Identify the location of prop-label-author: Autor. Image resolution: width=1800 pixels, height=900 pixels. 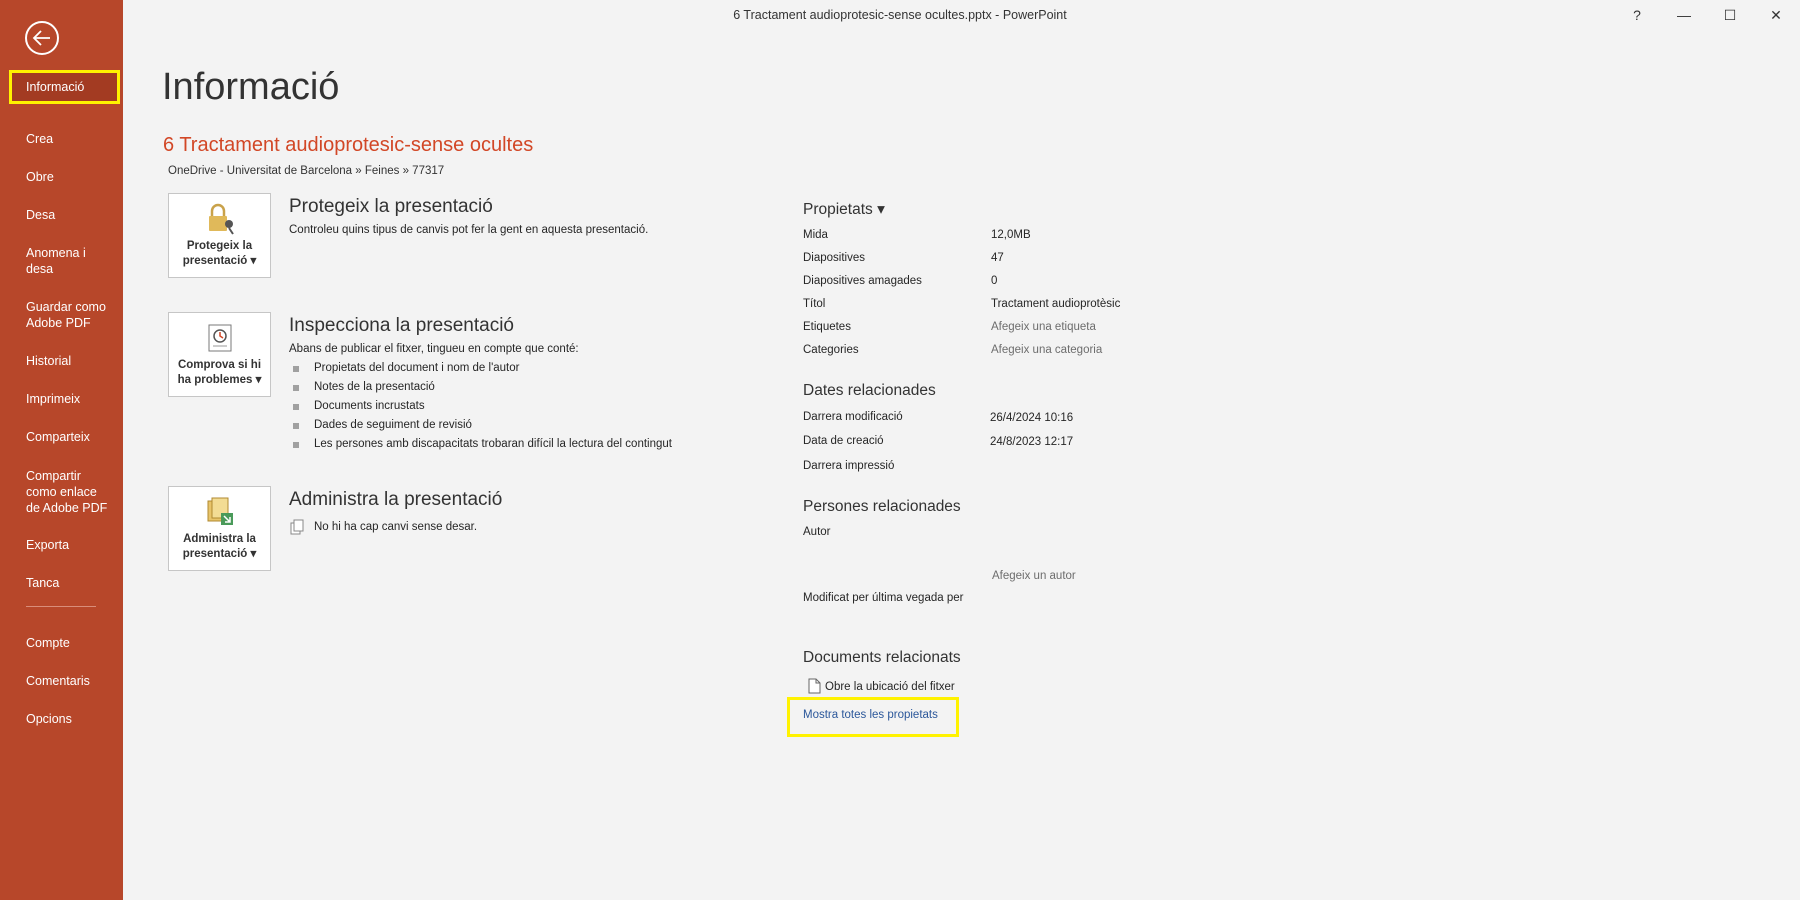
(817, 532).